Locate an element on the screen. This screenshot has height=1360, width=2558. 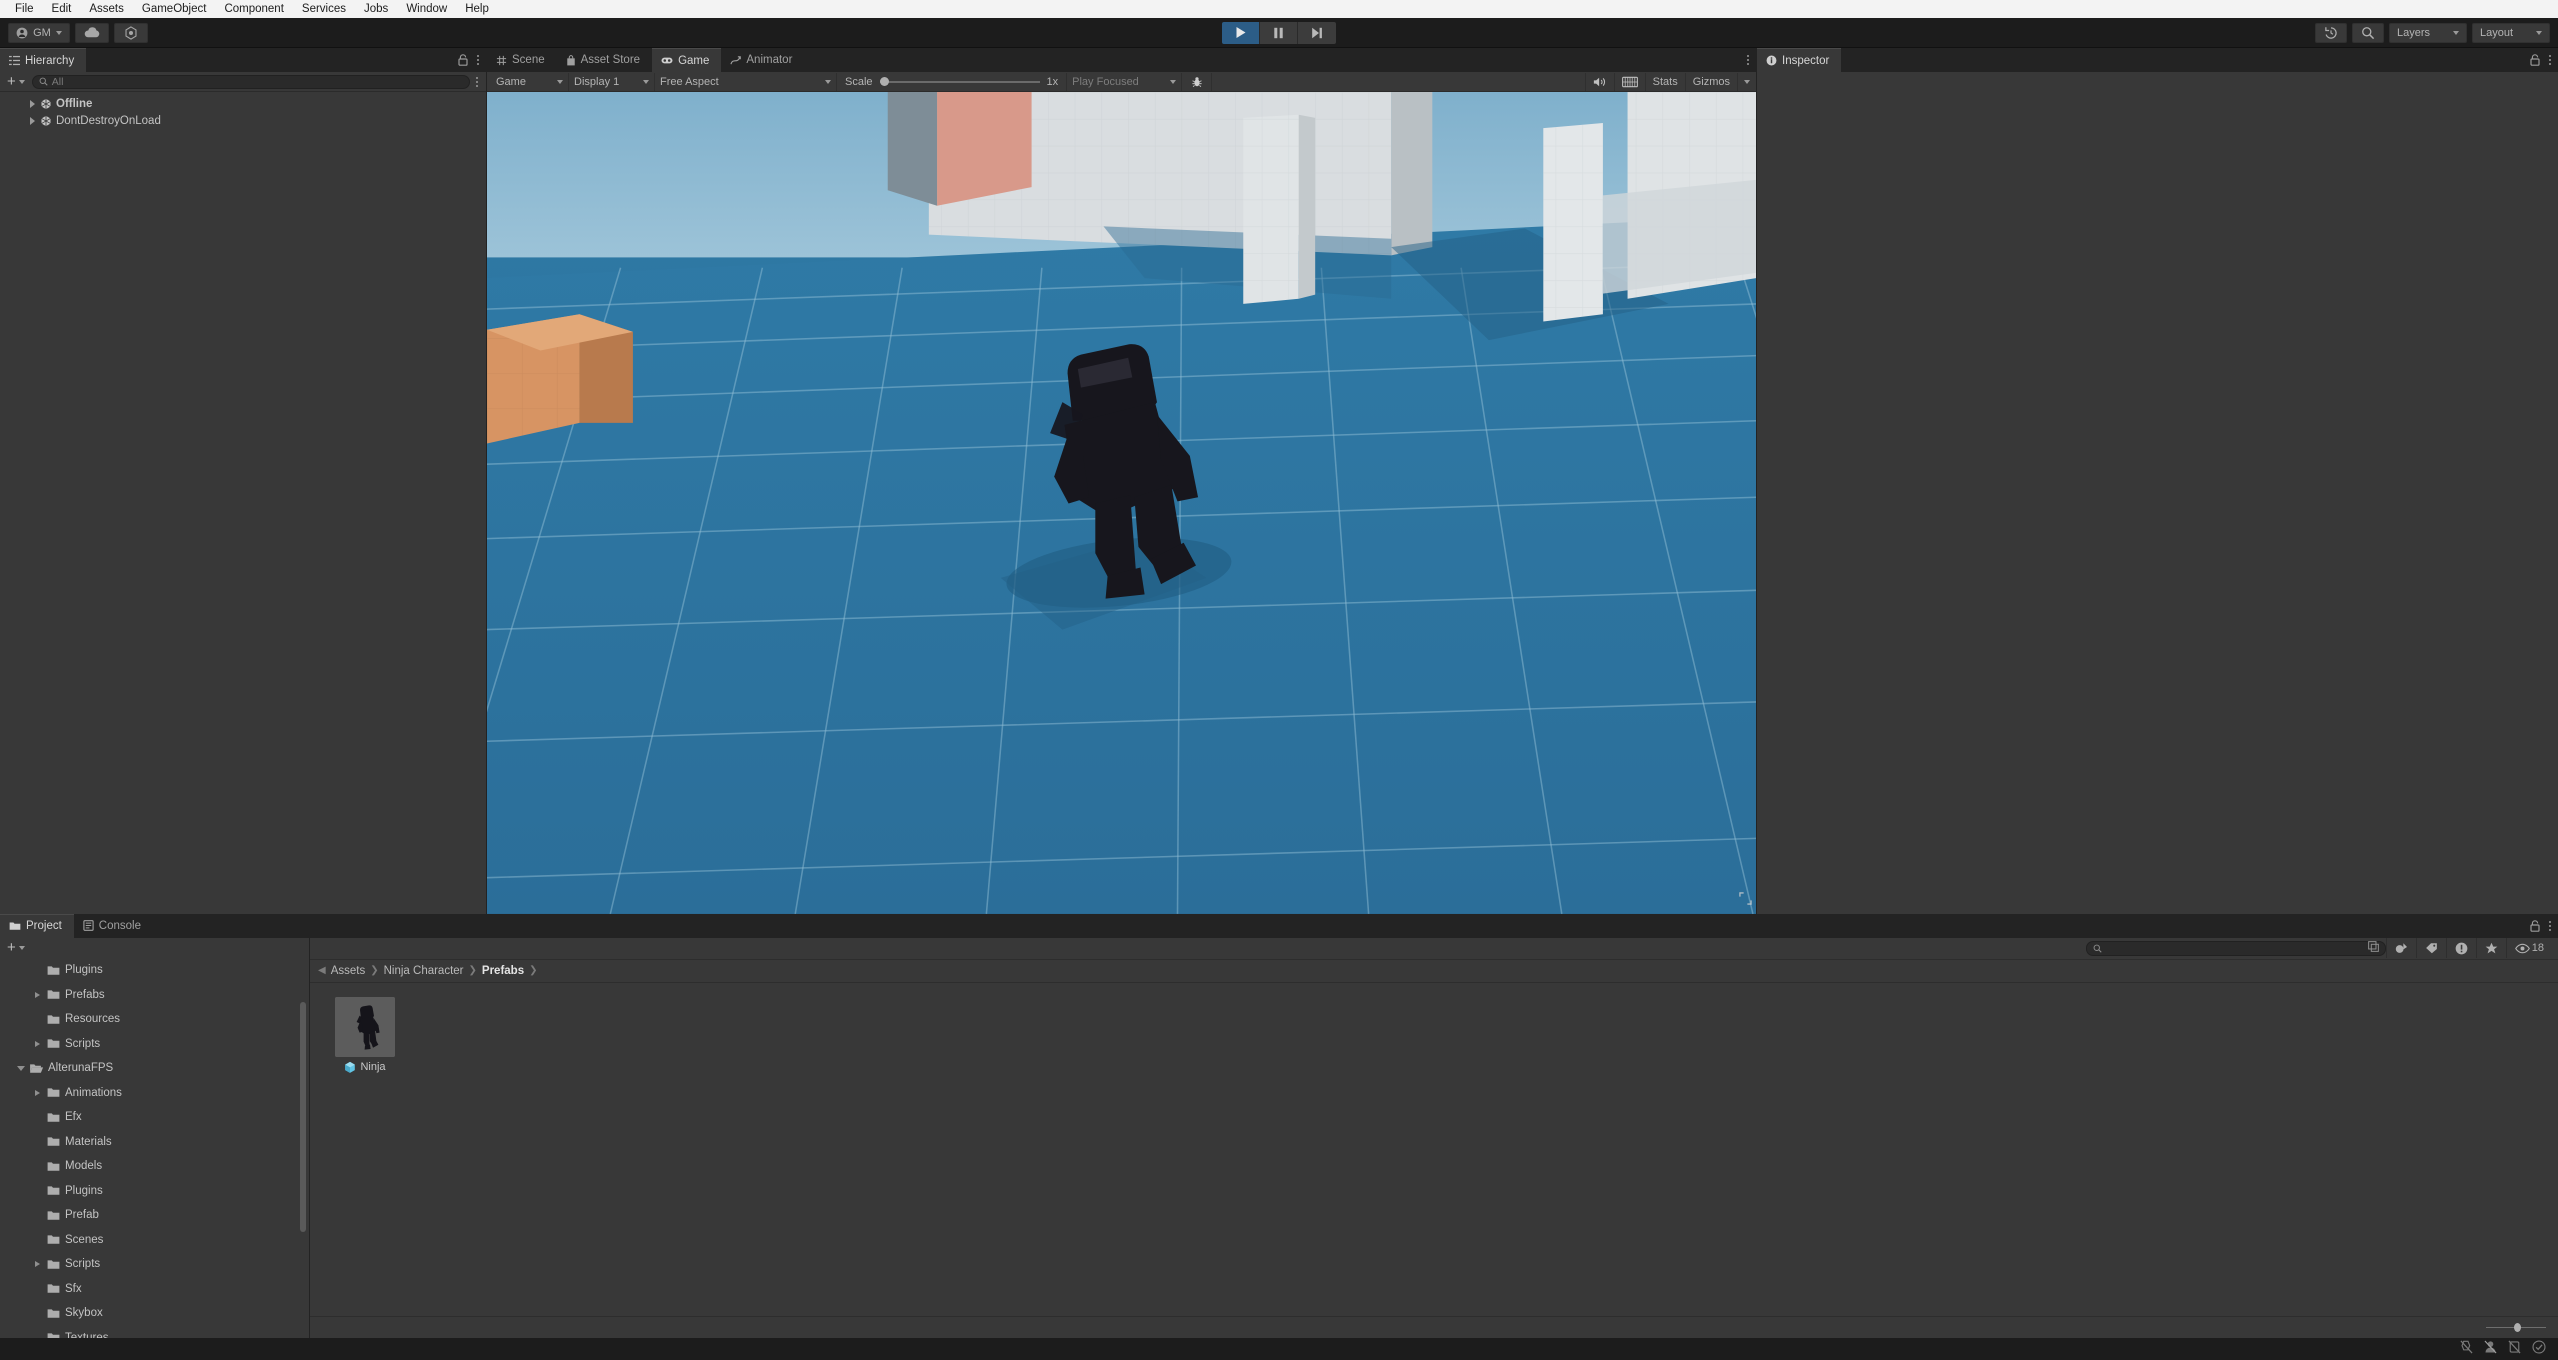
play-button is located at coordinates (1241, 32).